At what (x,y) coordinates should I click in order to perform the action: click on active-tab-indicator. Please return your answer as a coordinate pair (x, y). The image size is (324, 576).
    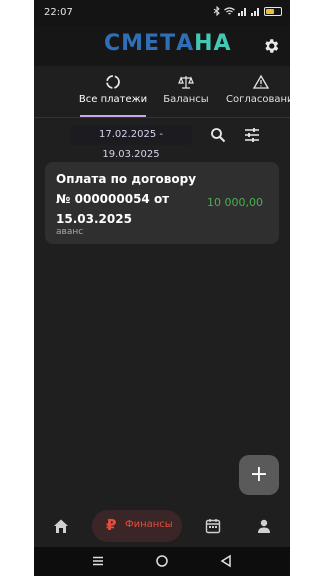
    Looking at the image, I should click on (113, 116).